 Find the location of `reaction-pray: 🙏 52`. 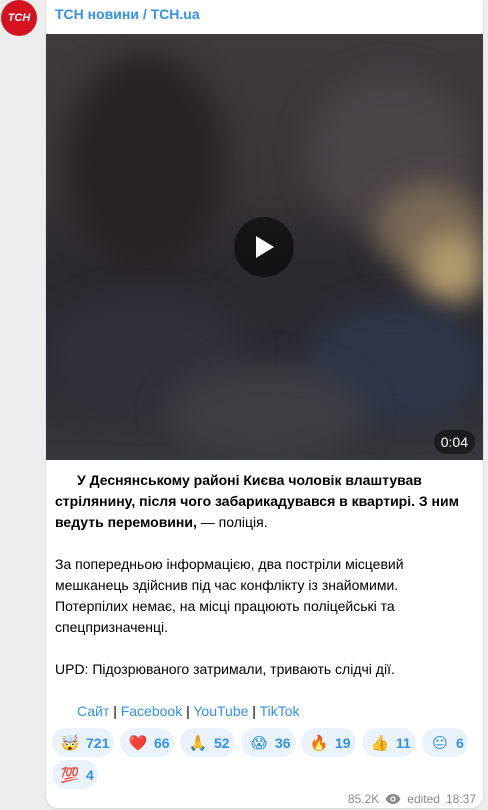

reaction-pray: 🙏 52 is located at coordinates (207, 742).